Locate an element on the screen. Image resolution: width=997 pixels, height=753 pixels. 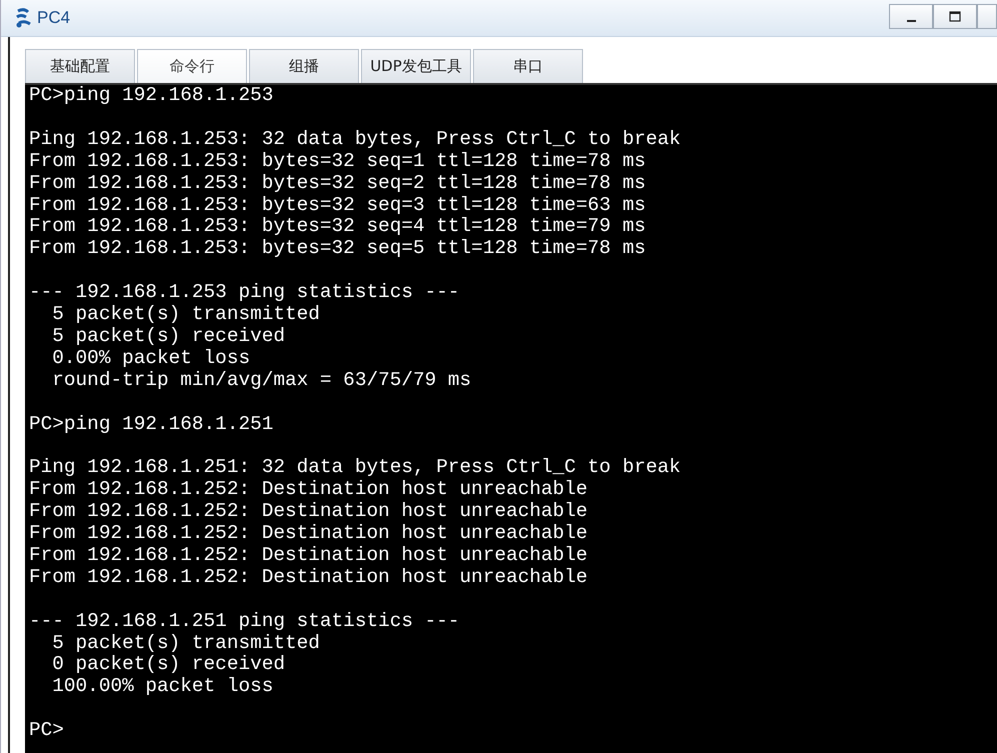
tab: 基础配置 is located at coordinates (80, 66).